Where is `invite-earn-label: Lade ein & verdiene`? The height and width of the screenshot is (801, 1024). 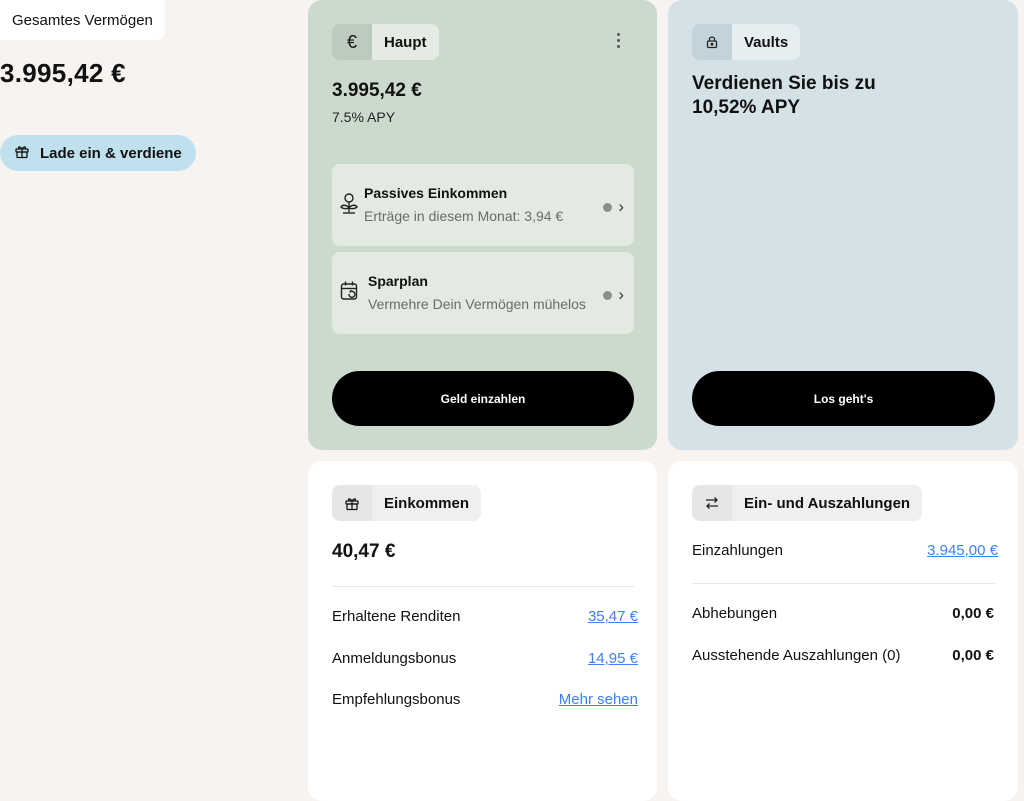
invite-earn-label: Lade ein & verdiene is located at coordinates (111, 153).